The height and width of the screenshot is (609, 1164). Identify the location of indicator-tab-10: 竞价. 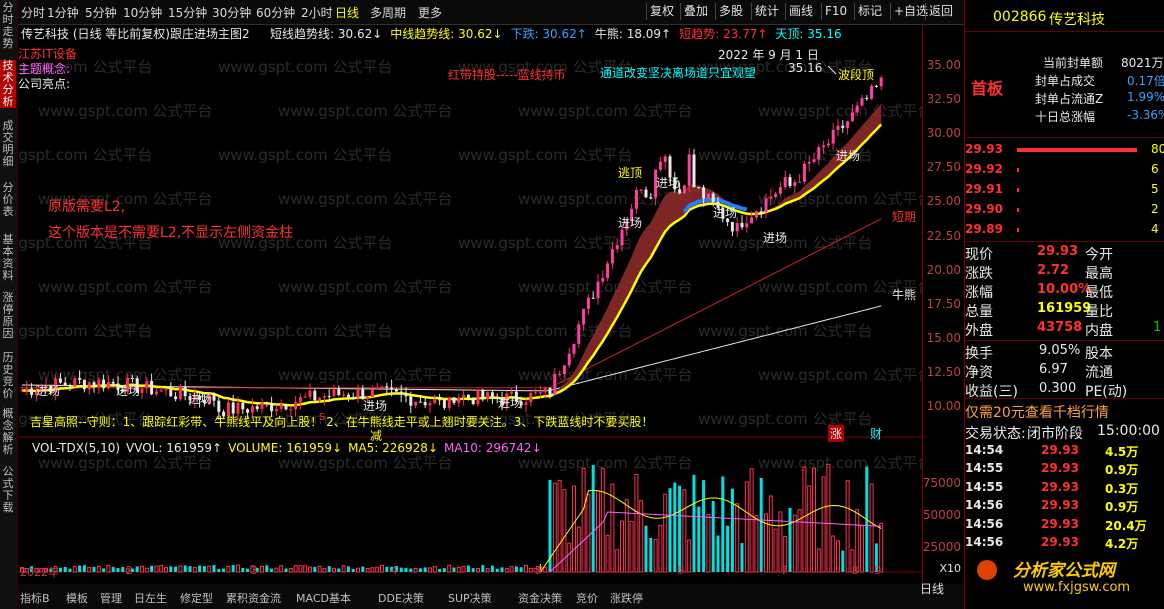
(587, 598).